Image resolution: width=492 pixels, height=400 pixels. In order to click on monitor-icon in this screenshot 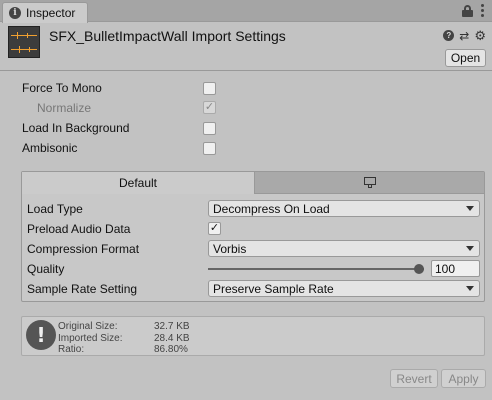, I will do `click(369, 182)`.